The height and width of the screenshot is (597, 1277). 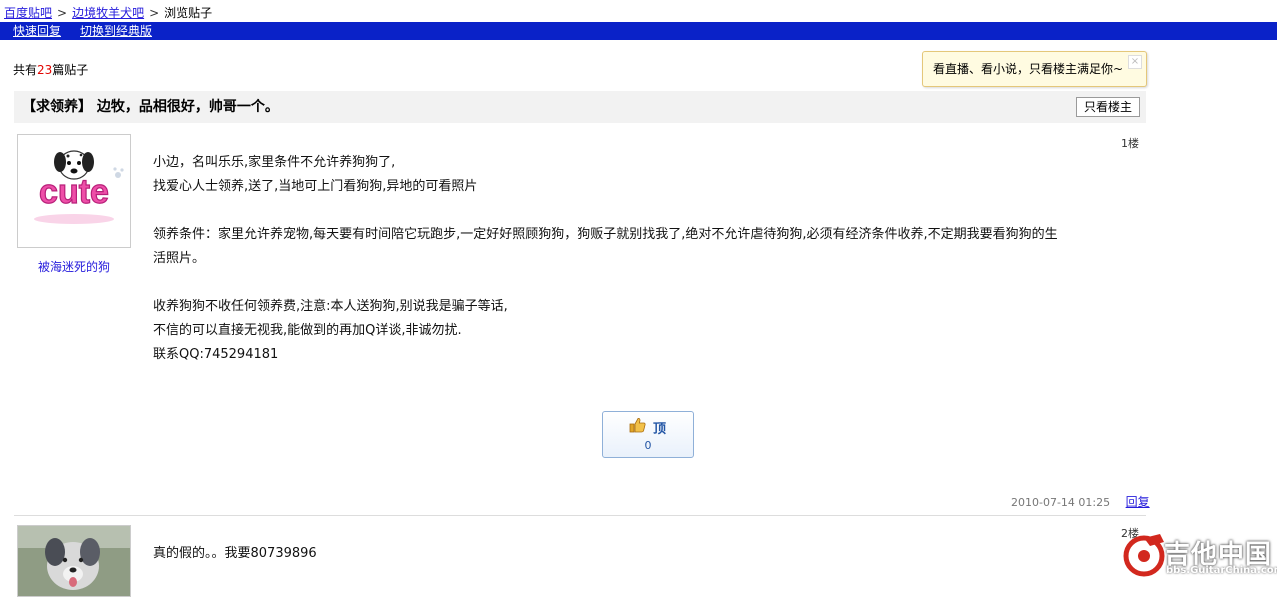 I want to click on guitarchina-watermark: 吉他中国 bbs.GuitarChina.com, so click(x=1198, y=557).